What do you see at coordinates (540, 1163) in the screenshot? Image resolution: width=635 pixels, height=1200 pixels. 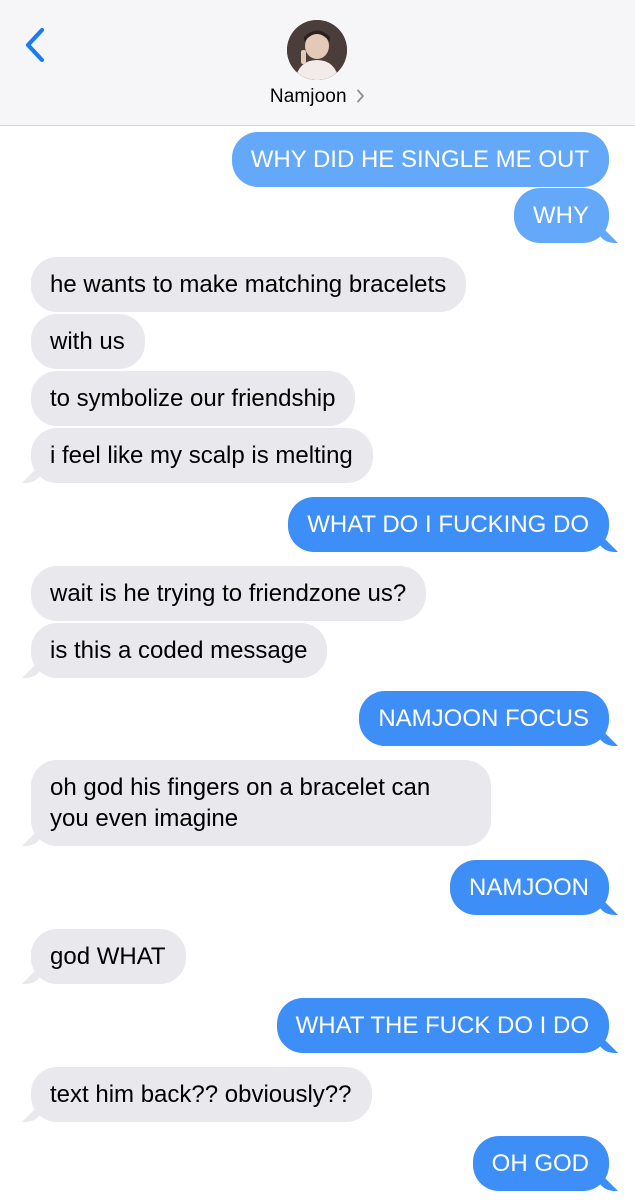 I see `outgoing-message: OH GOD` at bounding box center [540, 1163].